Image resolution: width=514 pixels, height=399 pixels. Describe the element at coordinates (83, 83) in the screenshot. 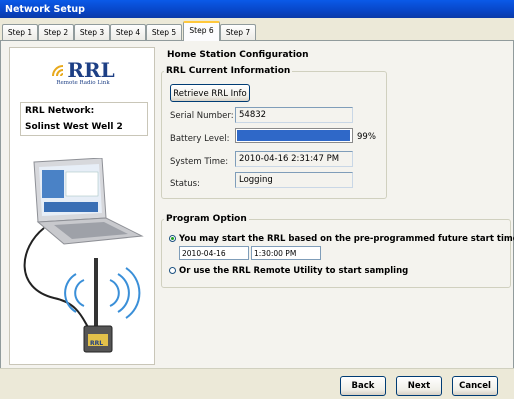

I see `logo-subtext: Remote Radio Link` at that location.